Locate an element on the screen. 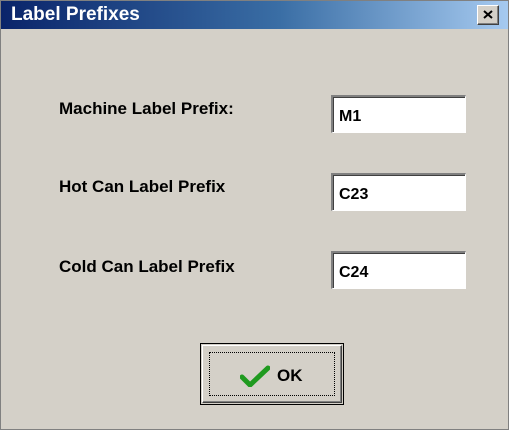 This screenshot has width=511, height=432. cold-can-label-prefix-input: C24 is located at coordinates (398, 270).